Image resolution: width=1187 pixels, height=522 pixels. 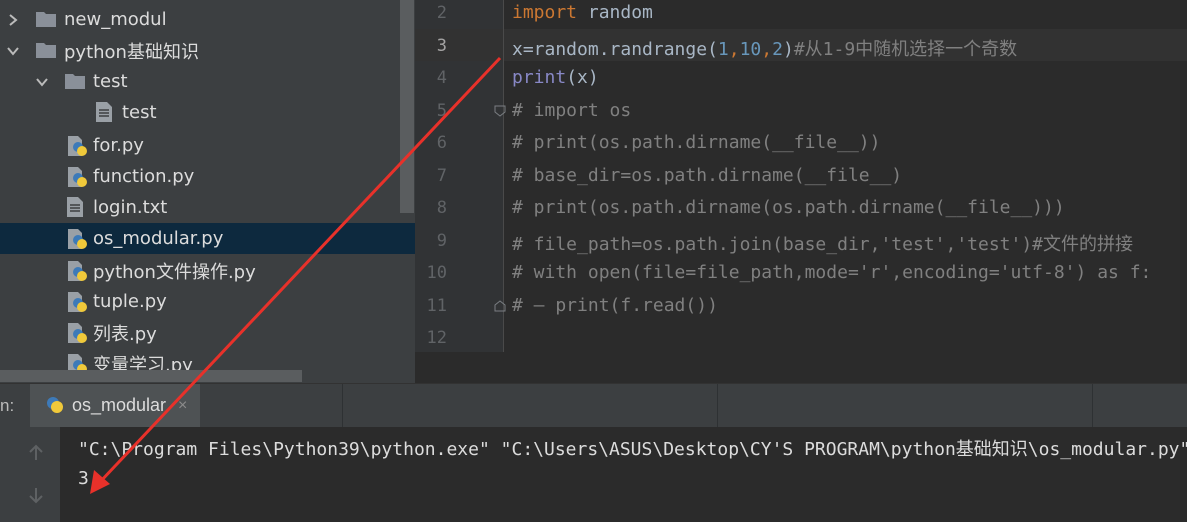 I want to click on code-line-2: import random, so click(x=582, y=12).